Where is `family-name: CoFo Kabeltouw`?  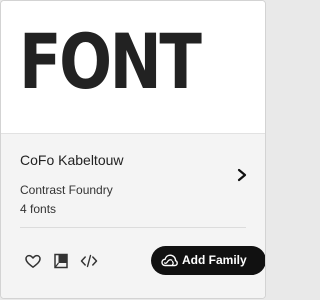 family-name: CoFo Kabeltouw is located at coordinates (72, 160).